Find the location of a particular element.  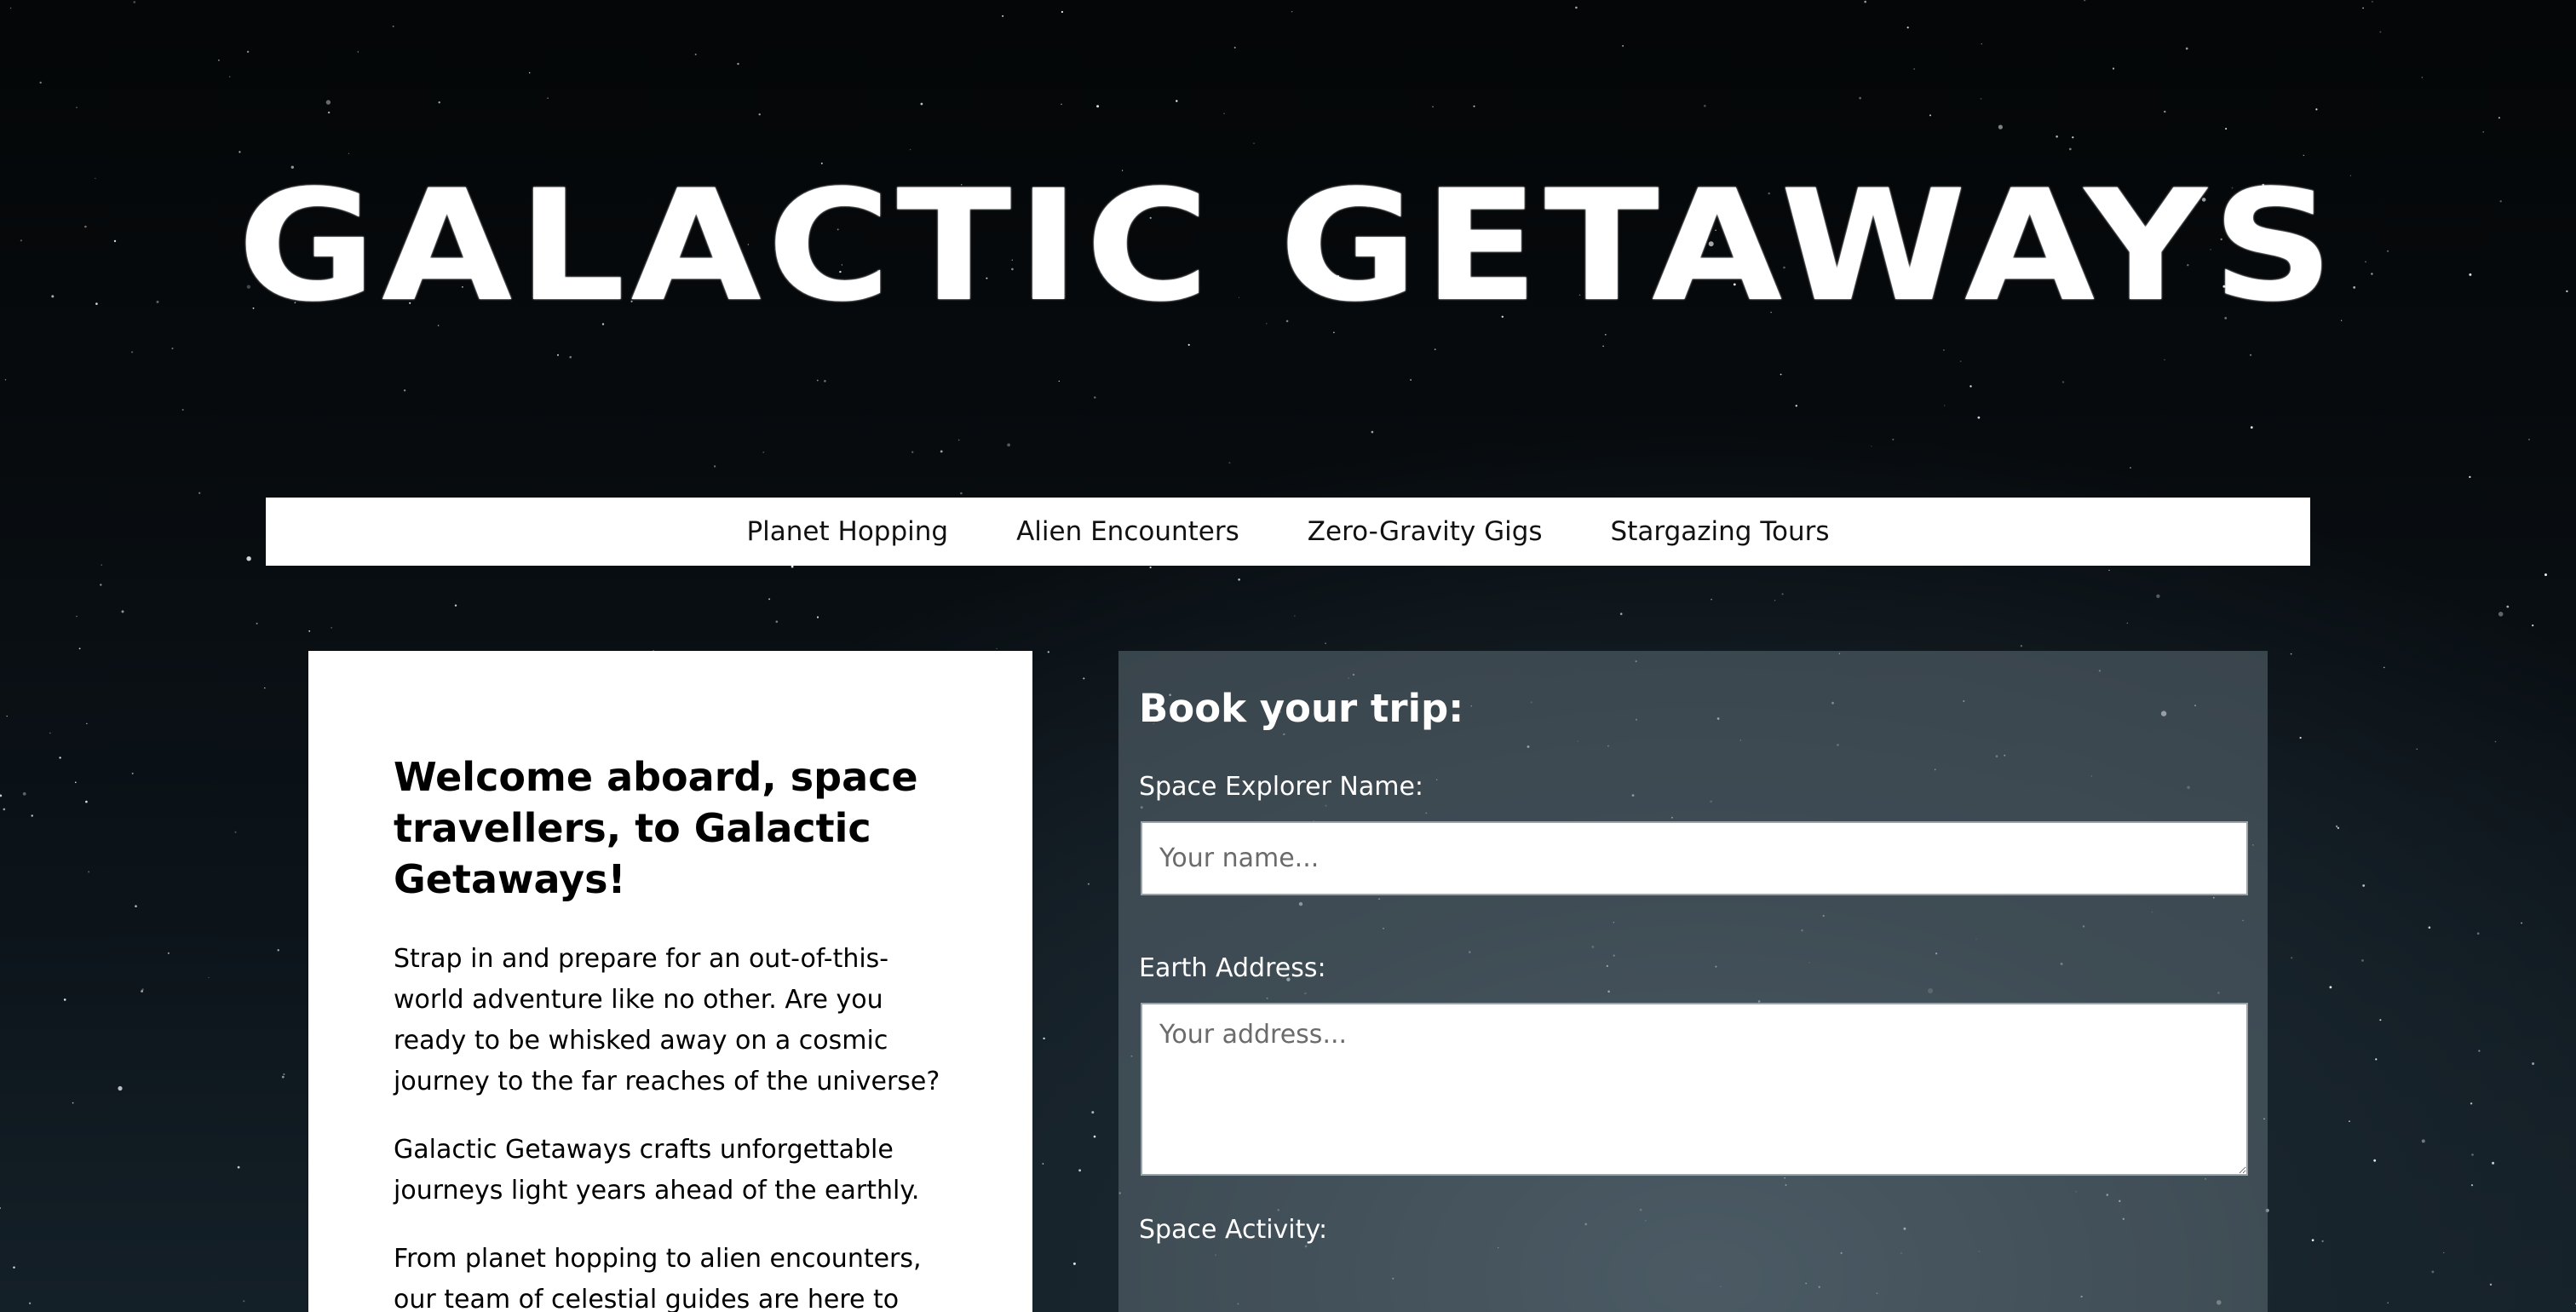

nav-item-planet-hopping: Planet Hopping is located at coordinates (847, 531).